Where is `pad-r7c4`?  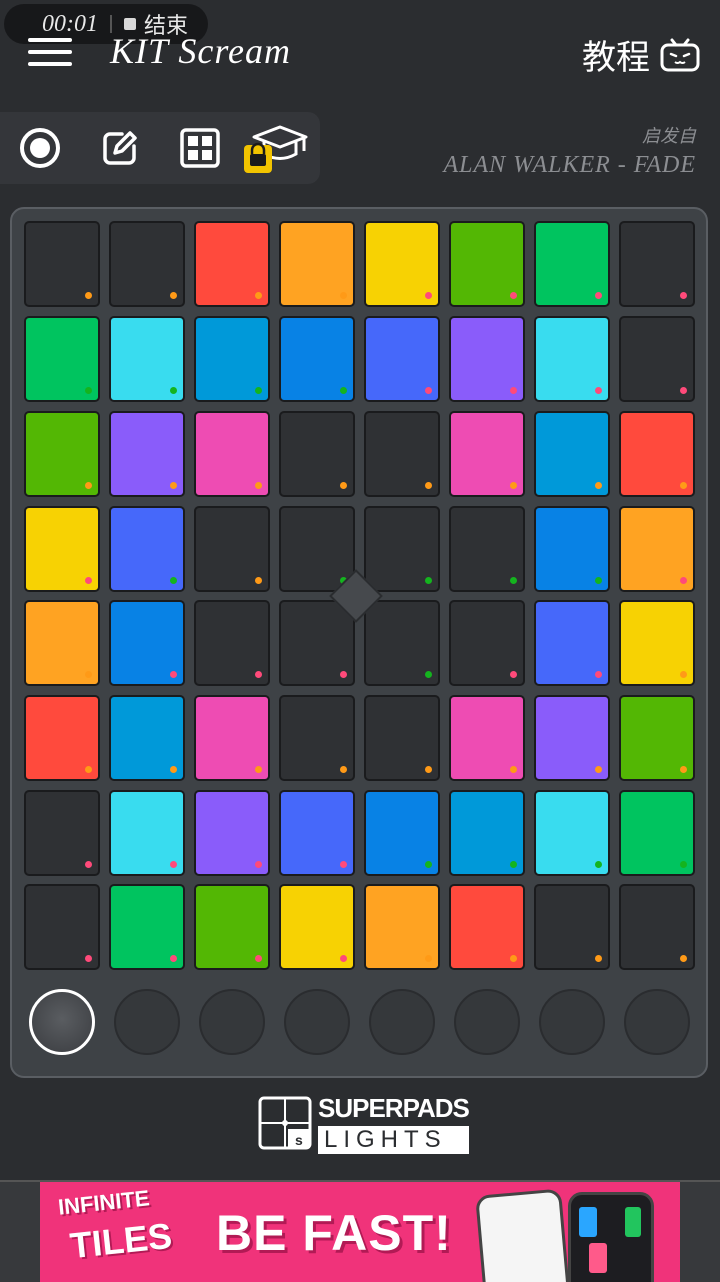 pad-r7c4 is located at coordinates (317, 833).